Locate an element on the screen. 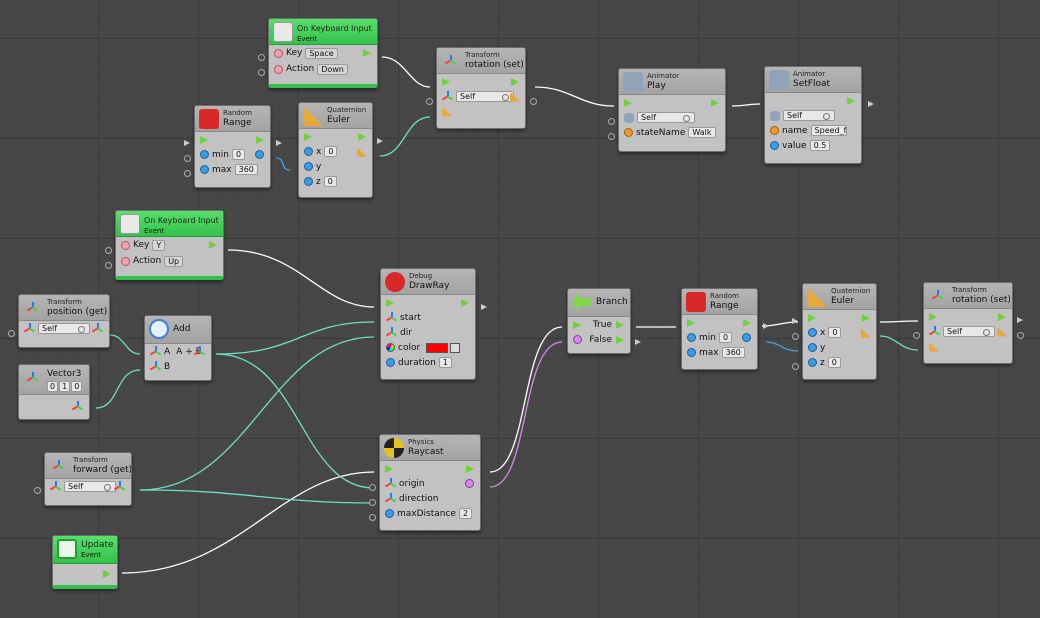 The height and width of the screenshot is (618, 1040). condition-port is located at coordinates (577, 339).